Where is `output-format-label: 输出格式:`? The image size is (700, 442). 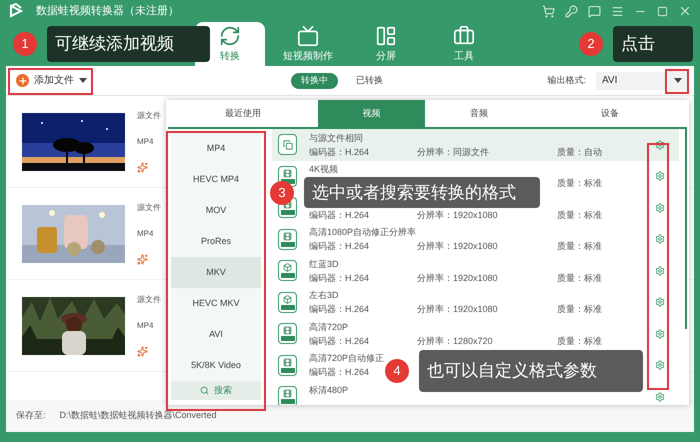 output-format-label: 输出格式: is located at coordinates (566, 80).